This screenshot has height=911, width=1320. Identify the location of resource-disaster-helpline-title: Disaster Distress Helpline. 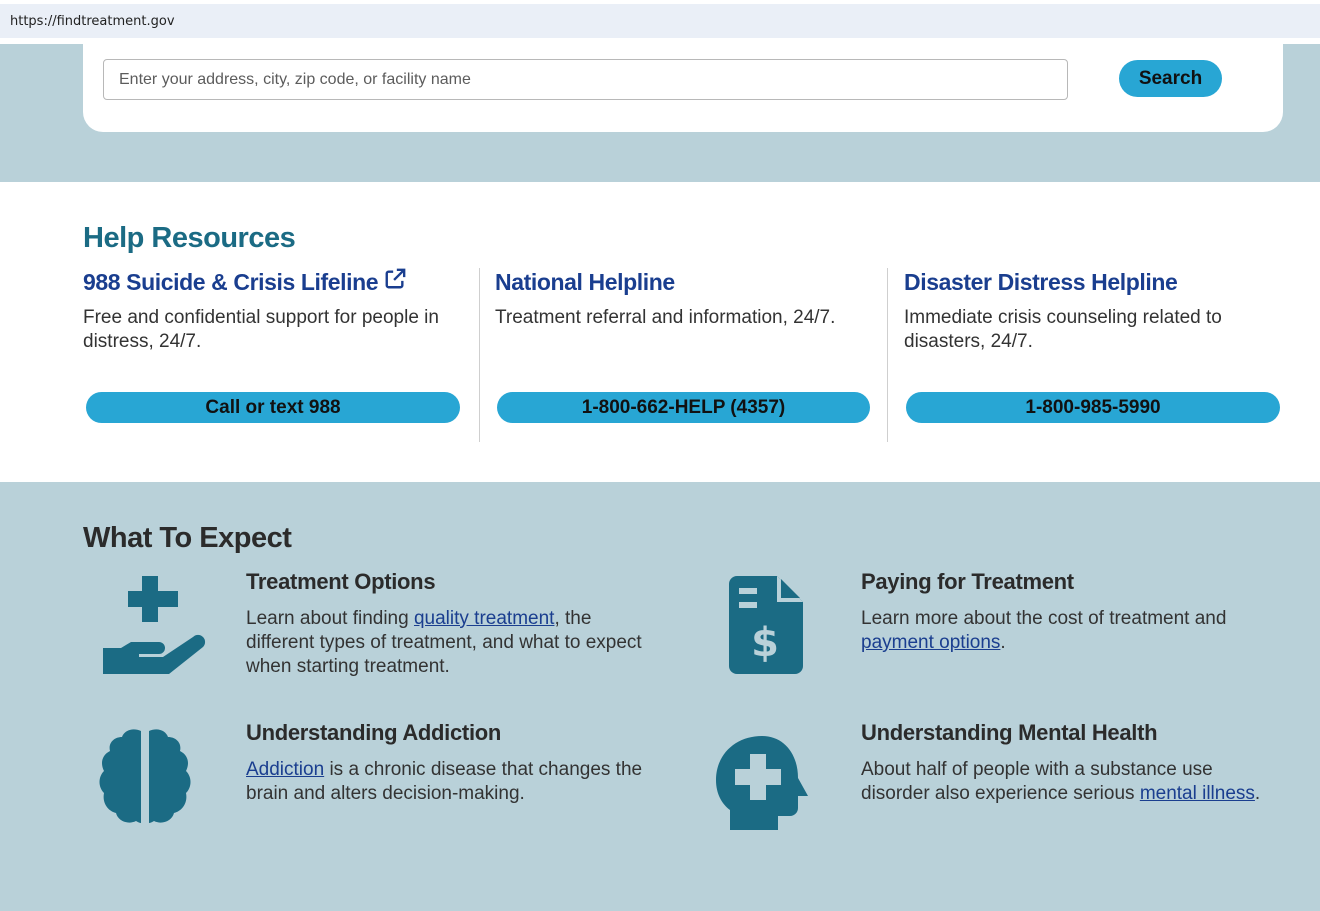
(1095, 282).